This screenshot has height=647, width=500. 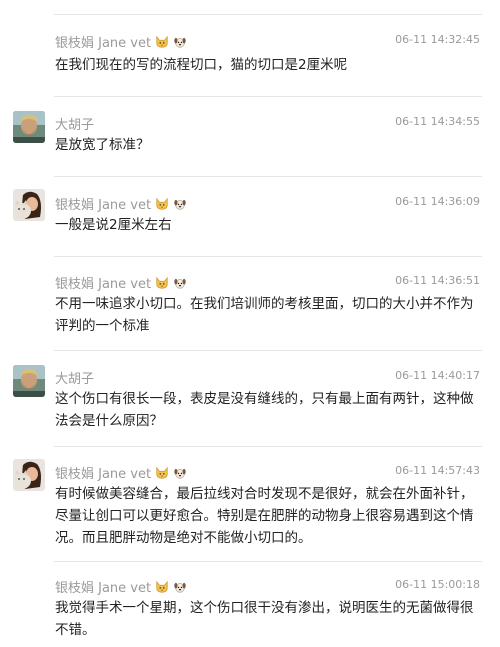 What do you see at coordinates (264, 619) in the screenshot?
I see `message-text: 我觉得手术一个星期，这个伤口很干没有渗出，说明医生的无菌做得很不错。` at bounding box center [264, 619].